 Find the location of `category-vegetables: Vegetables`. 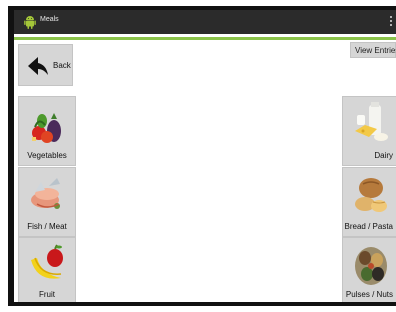

category-vegetables: Vegetables is located at coordinates (47, 131).